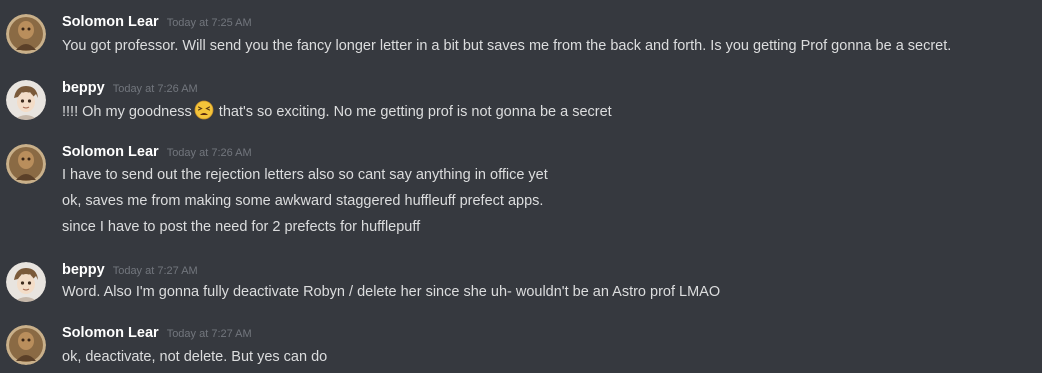 The image size is (1042, 373). I want to click on message-text-before-emoji: !!!! Oh my goodness, so click(127, 112).